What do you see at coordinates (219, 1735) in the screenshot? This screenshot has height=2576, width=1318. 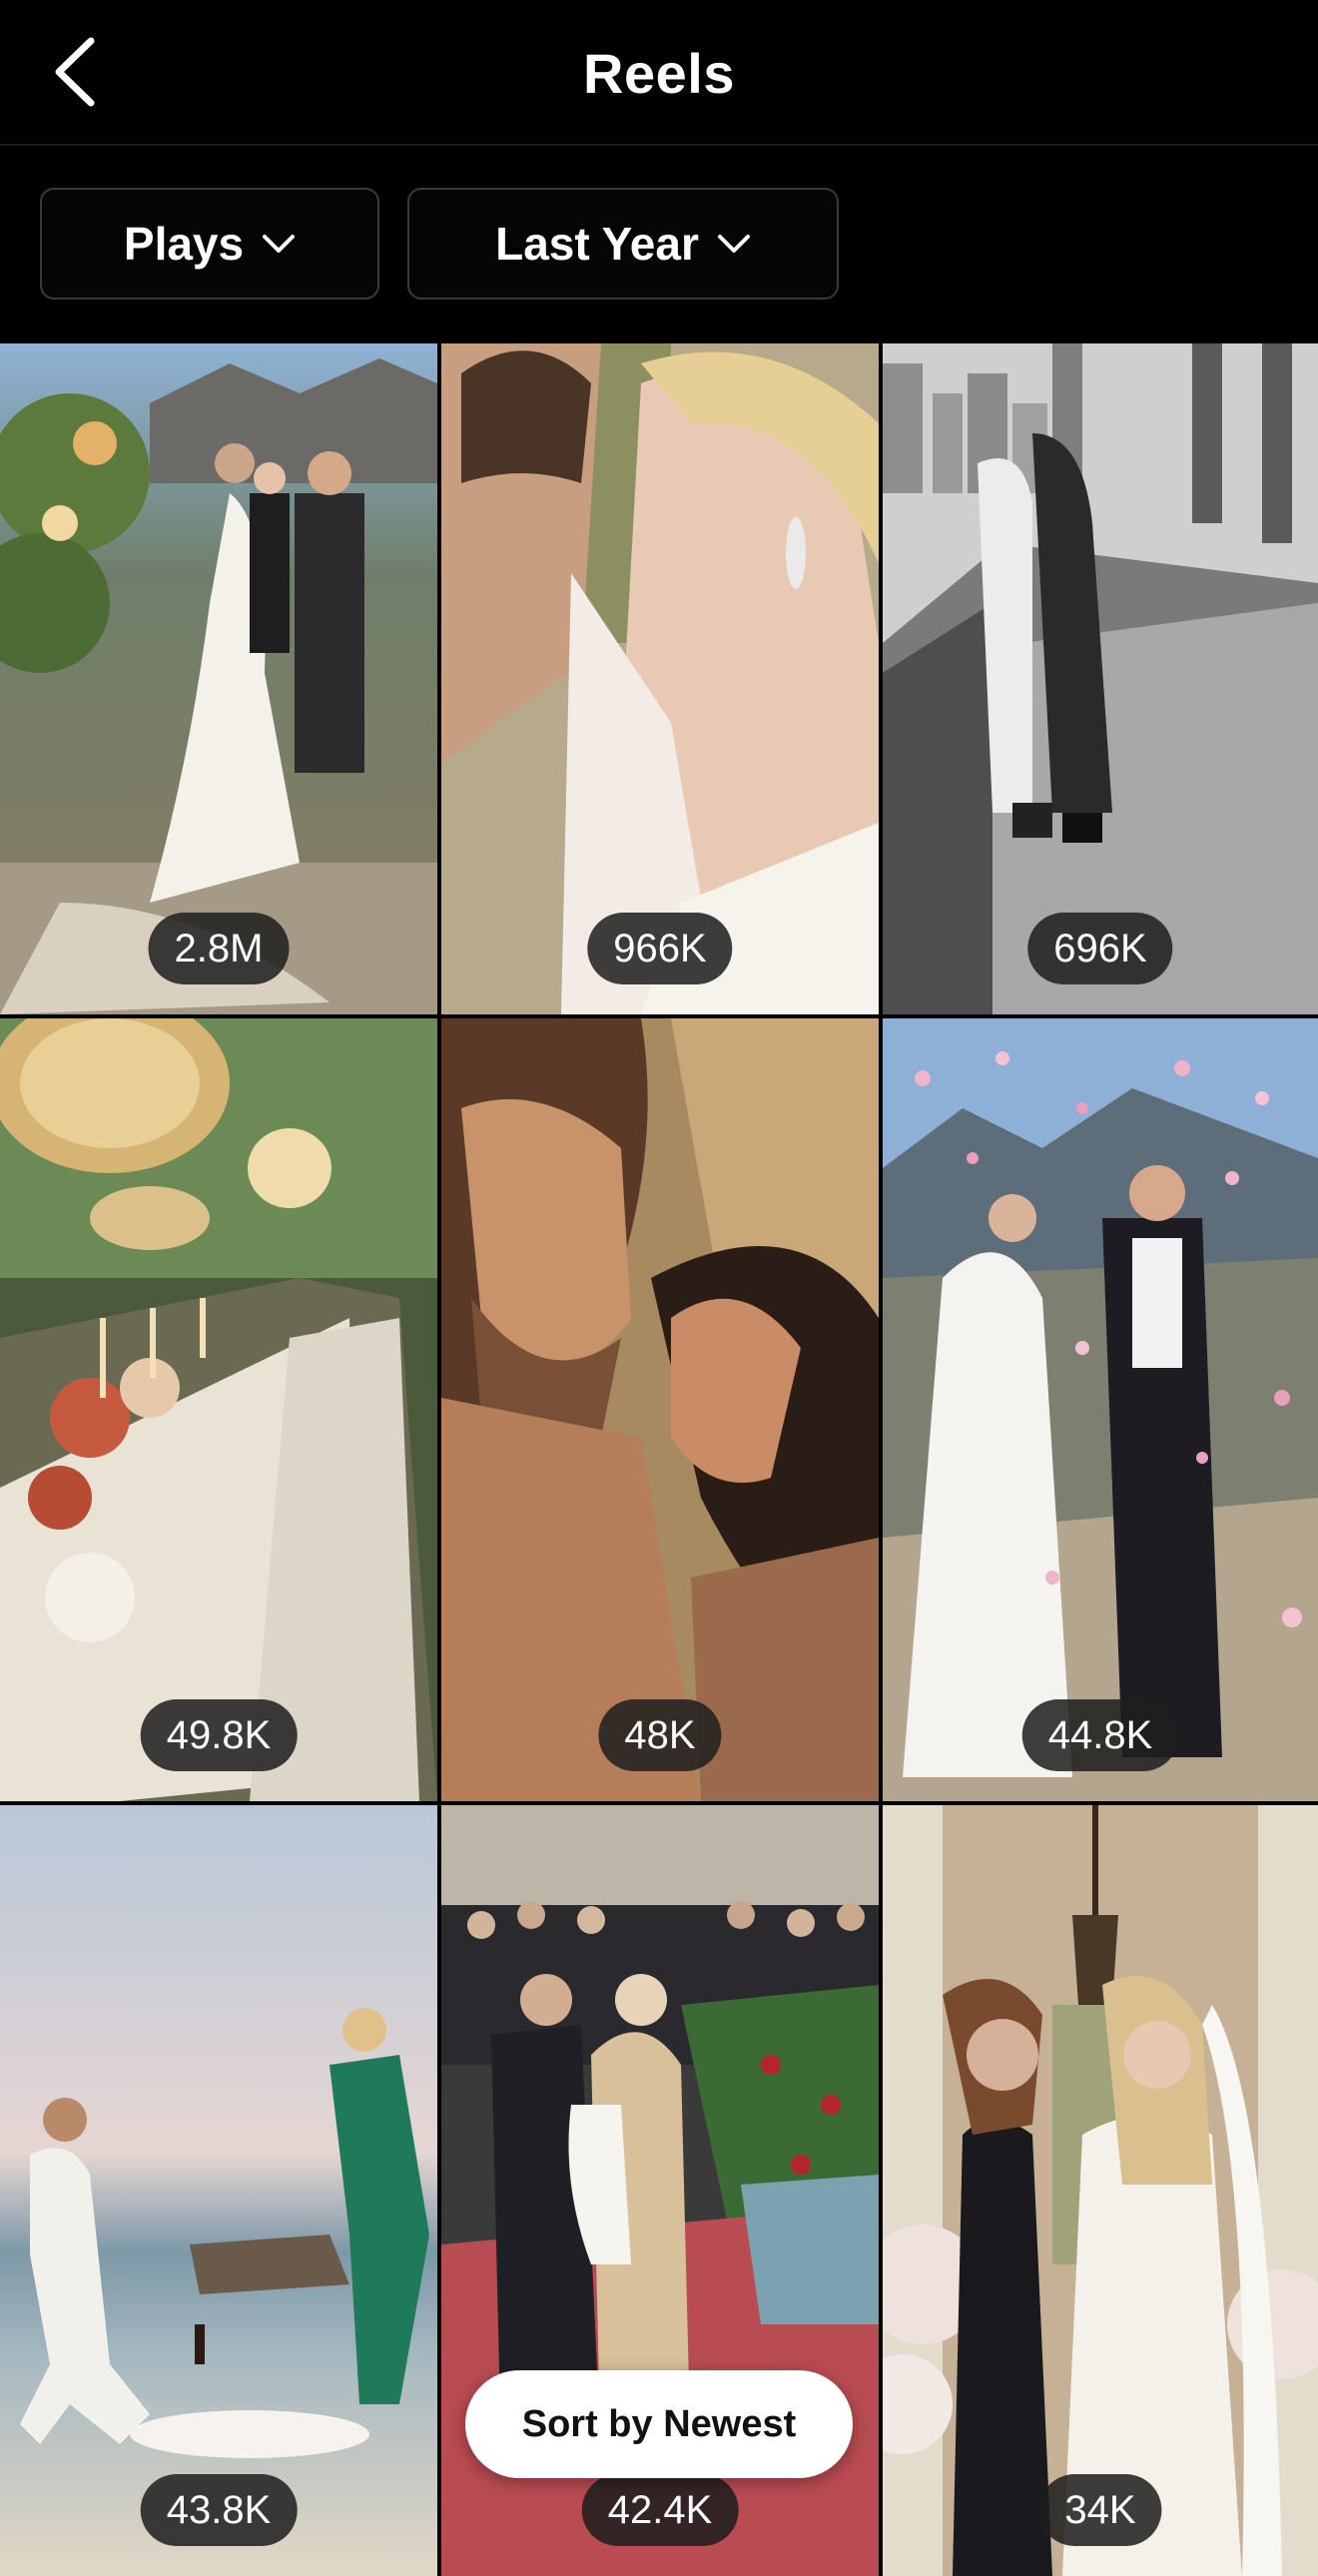 I see `play-count: 49.8K` at bounding box center [219, 1735].